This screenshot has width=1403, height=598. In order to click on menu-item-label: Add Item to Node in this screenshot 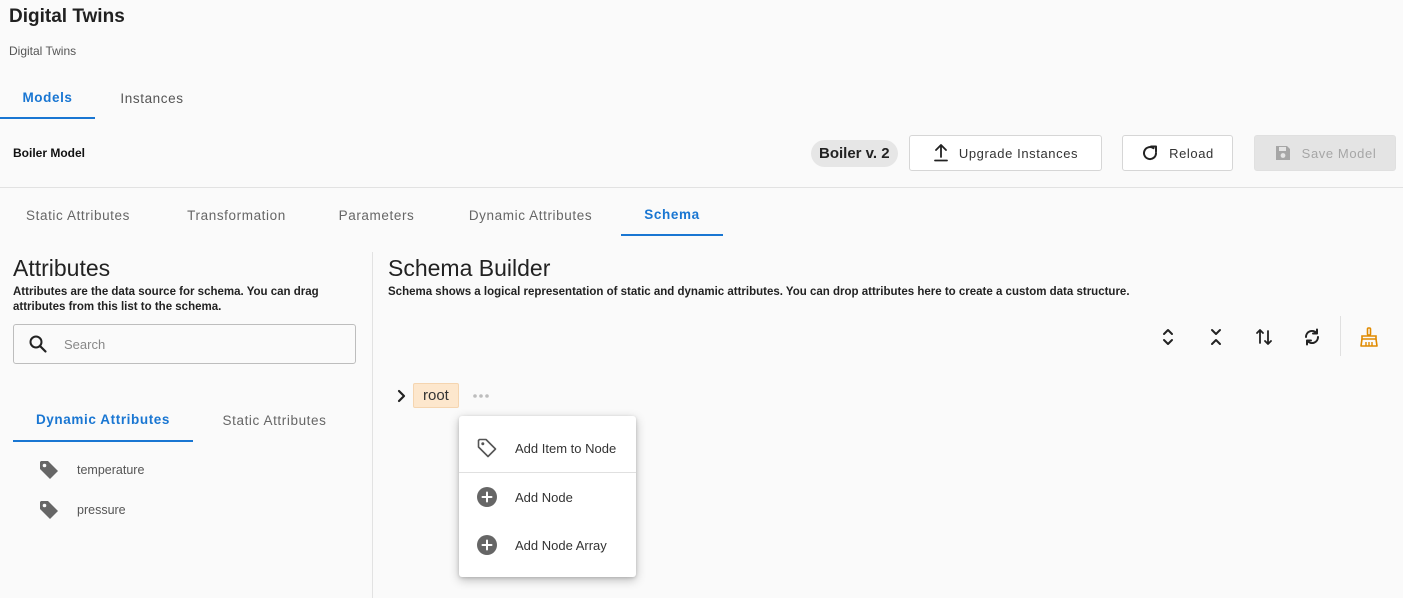, I will do `click(566, 448)`.